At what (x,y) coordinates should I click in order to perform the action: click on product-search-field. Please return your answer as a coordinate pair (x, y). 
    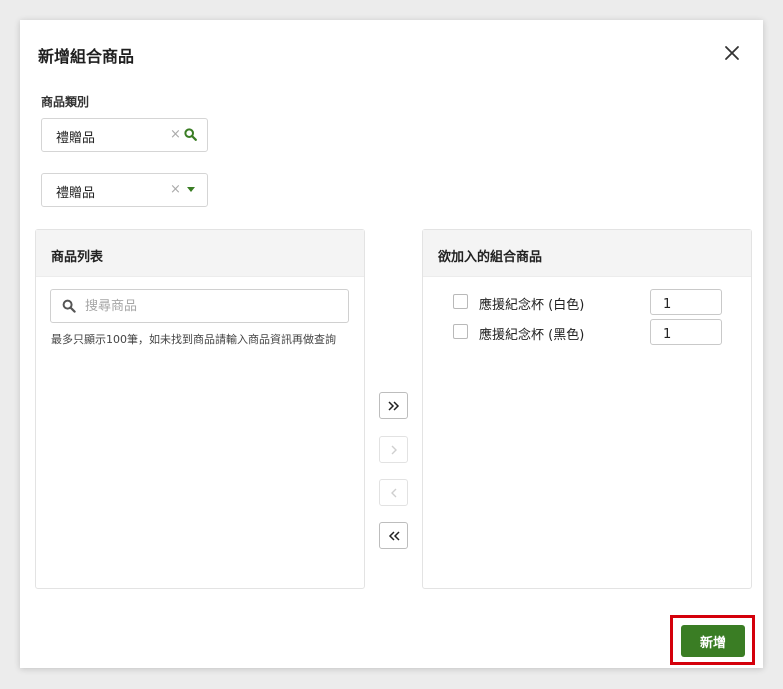
    Looking at the image, I should click on (199, 306).